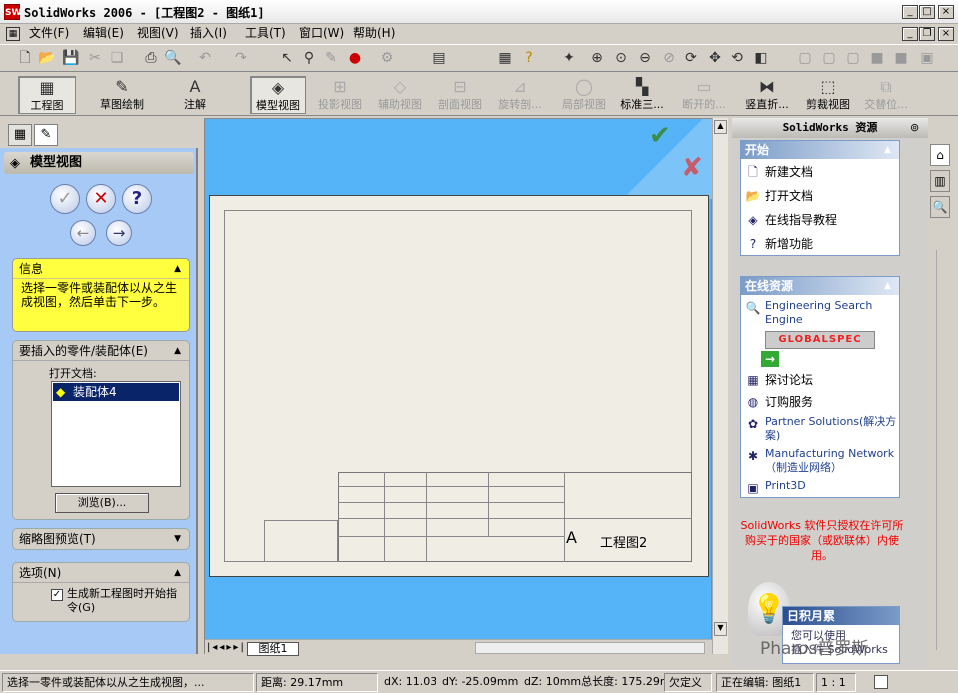  What do you see at coordinates (881, 682) in the screenshot?
I see `status-toggle-icon` at bounding box center [881, 682].